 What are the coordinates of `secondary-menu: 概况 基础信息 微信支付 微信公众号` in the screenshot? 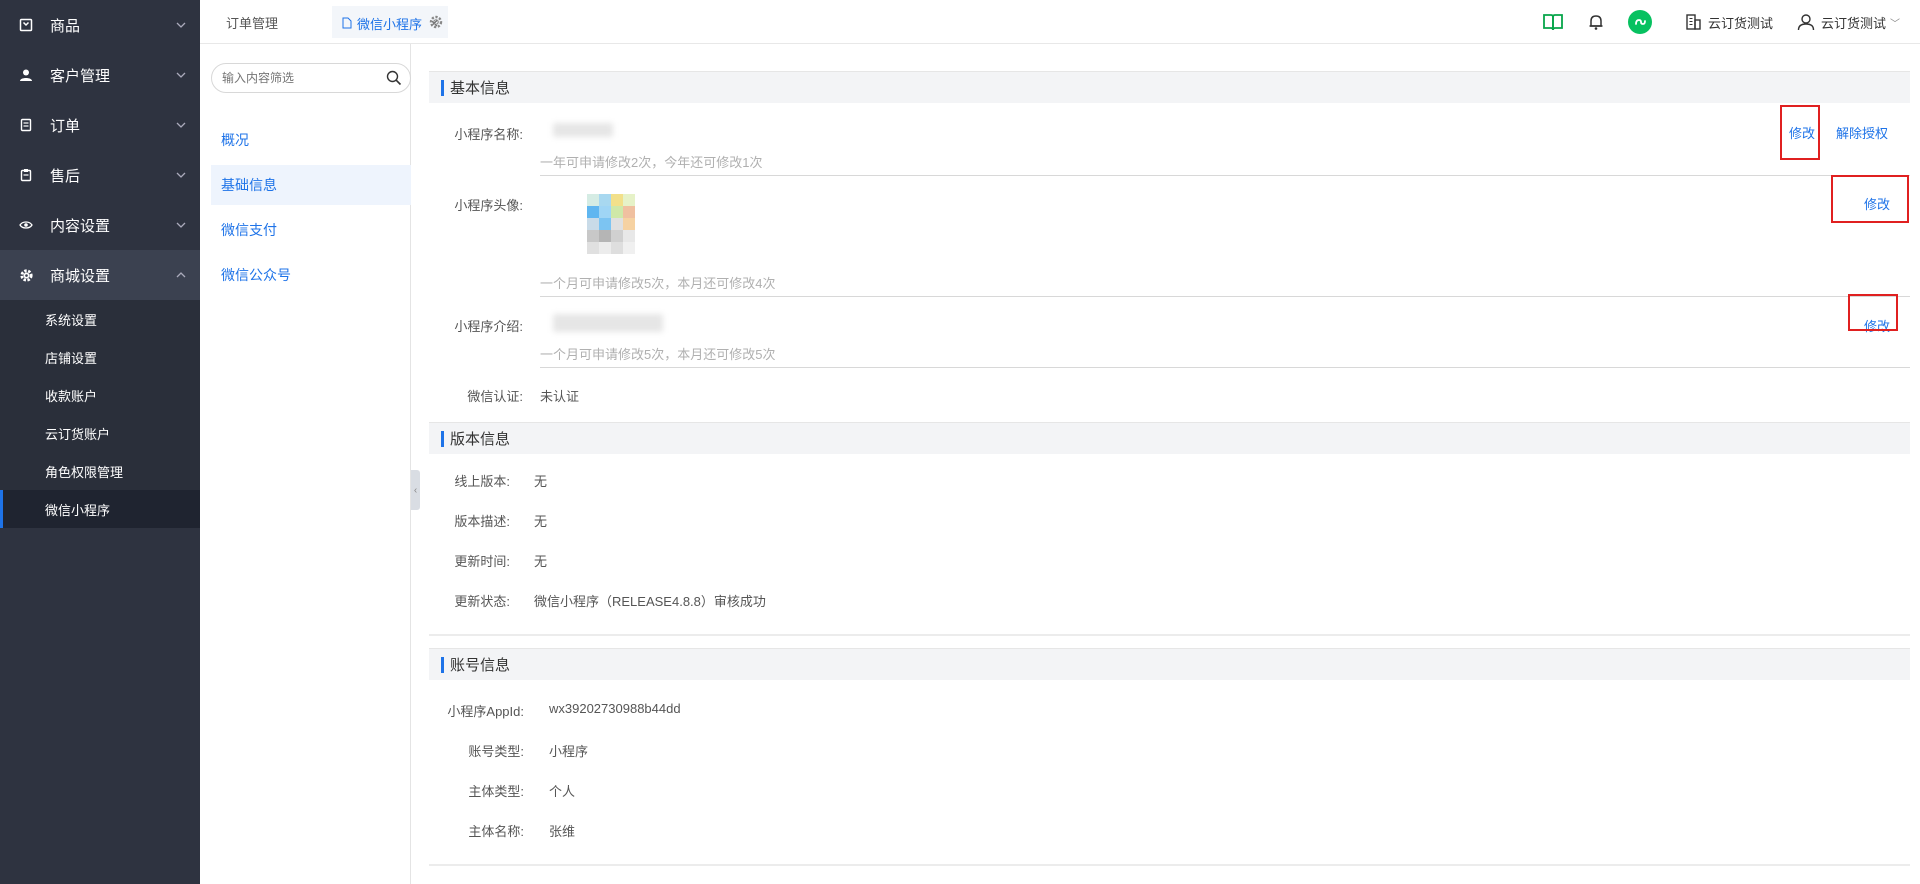 It's located at (311, 210).